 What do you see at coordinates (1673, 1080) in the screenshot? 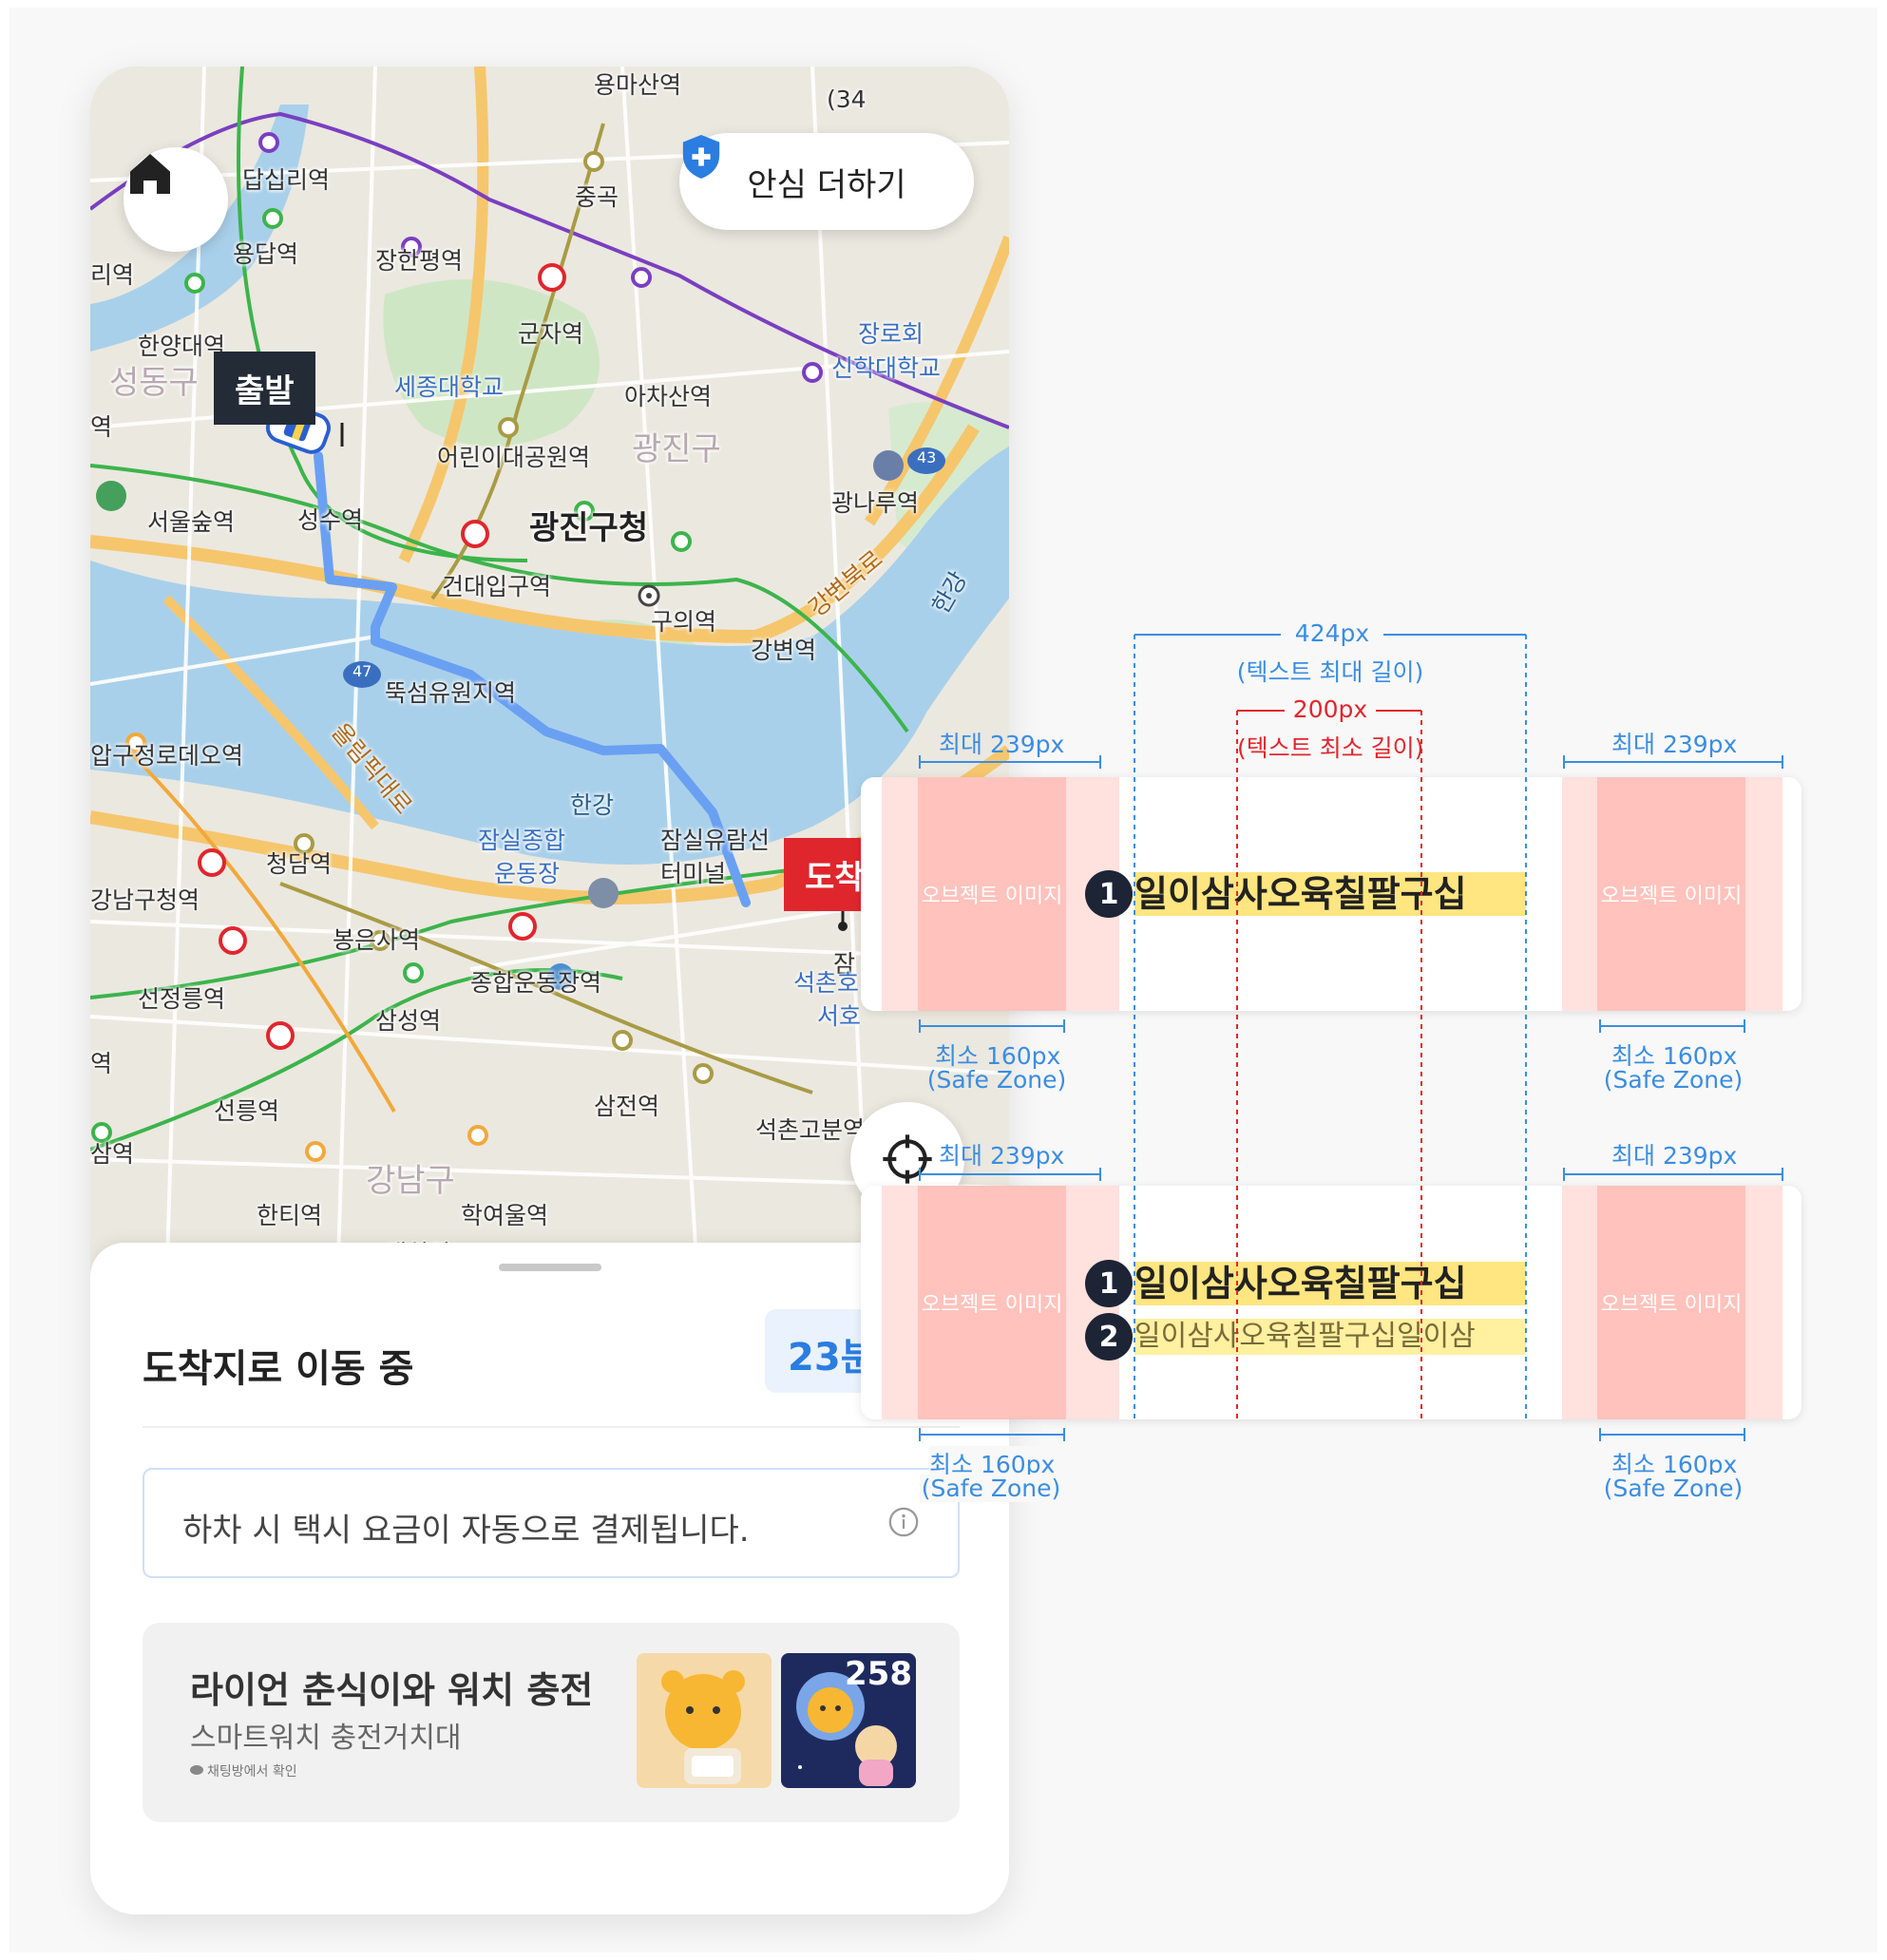
I see `dim-right-safe-1: (Safe Zone)` at bounding box center [1673, 1080].